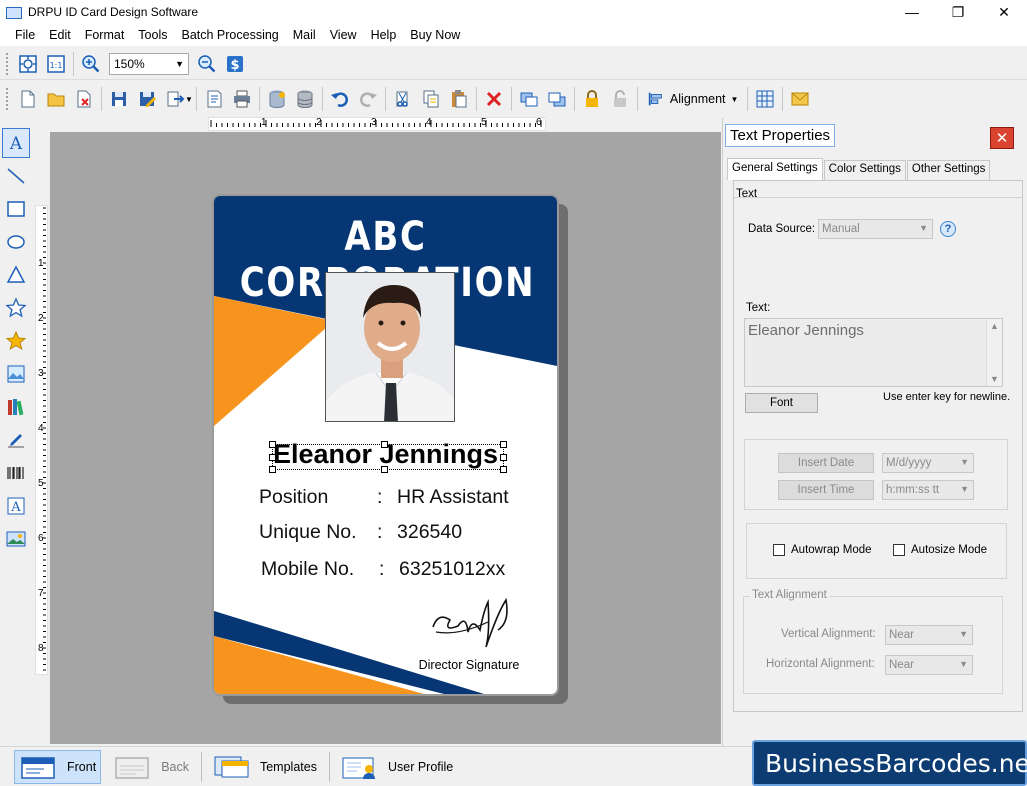  I want to click on undo-button, so click(340, 99).